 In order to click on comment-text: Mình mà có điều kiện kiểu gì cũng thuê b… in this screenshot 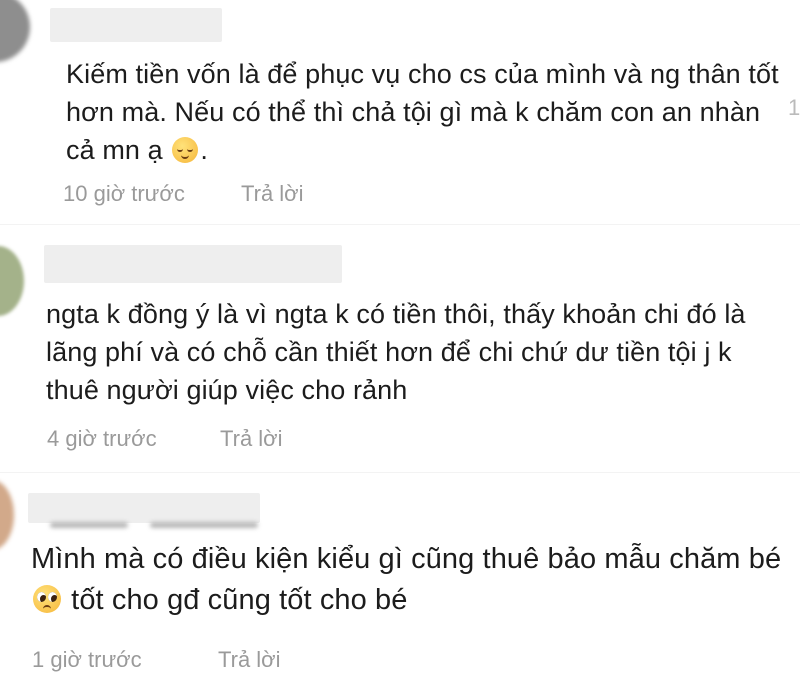, I will do `click(411, 580)`.